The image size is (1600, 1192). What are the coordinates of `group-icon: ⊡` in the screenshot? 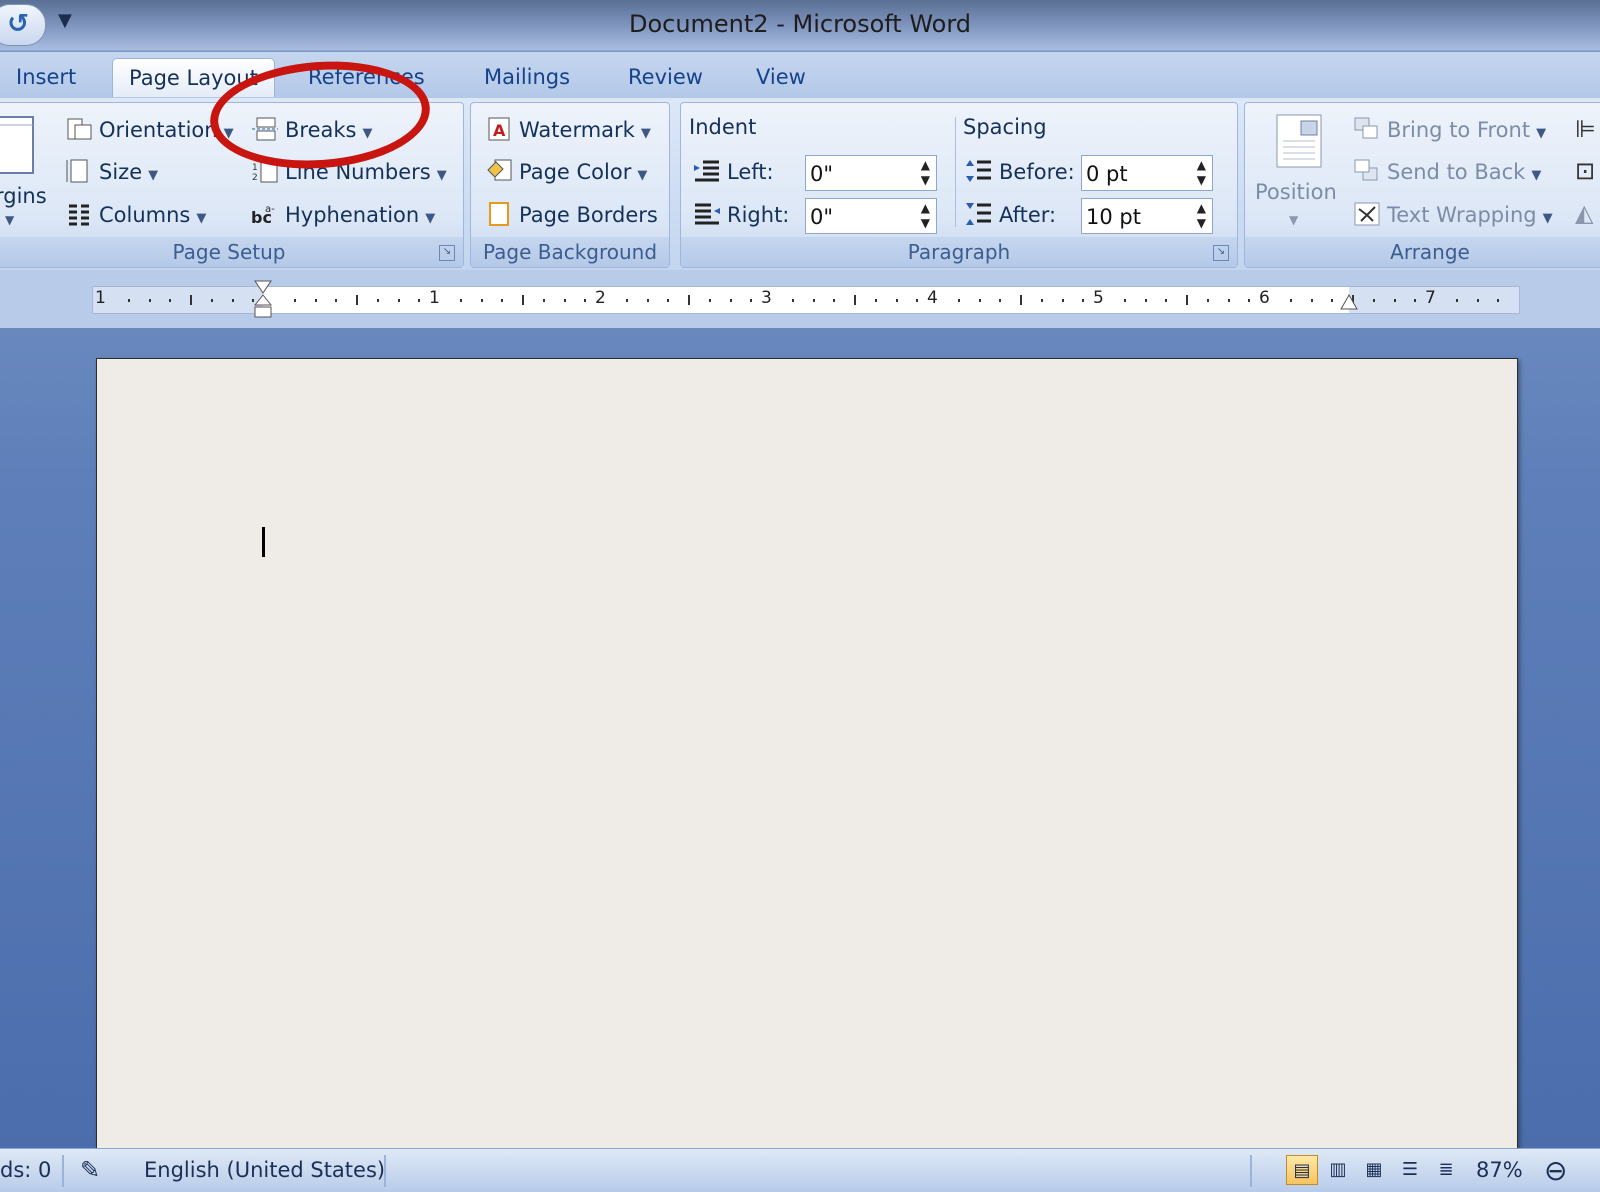 It's located at (1585, 171).